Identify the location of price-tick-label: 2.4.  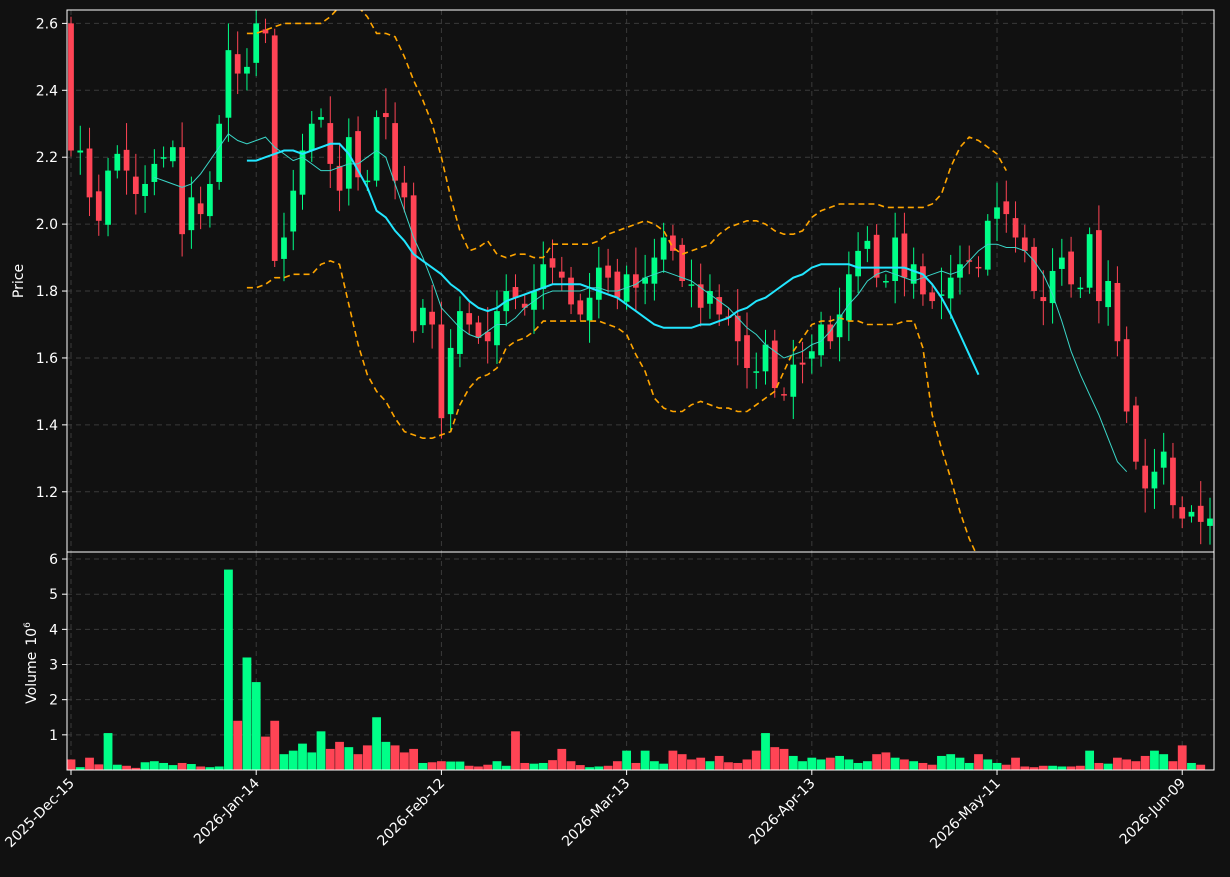
(47, 91).